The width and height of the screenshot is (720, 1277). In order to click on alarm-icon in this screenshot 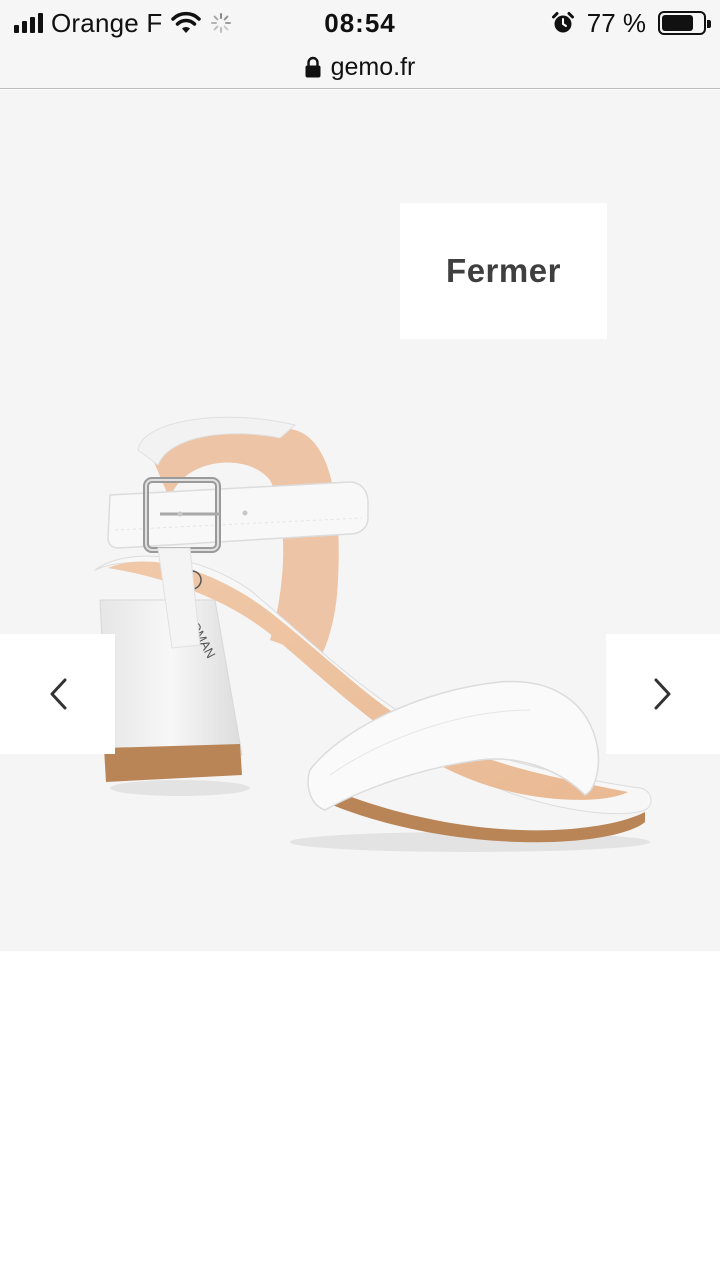, I will do `click(563, 23)`.